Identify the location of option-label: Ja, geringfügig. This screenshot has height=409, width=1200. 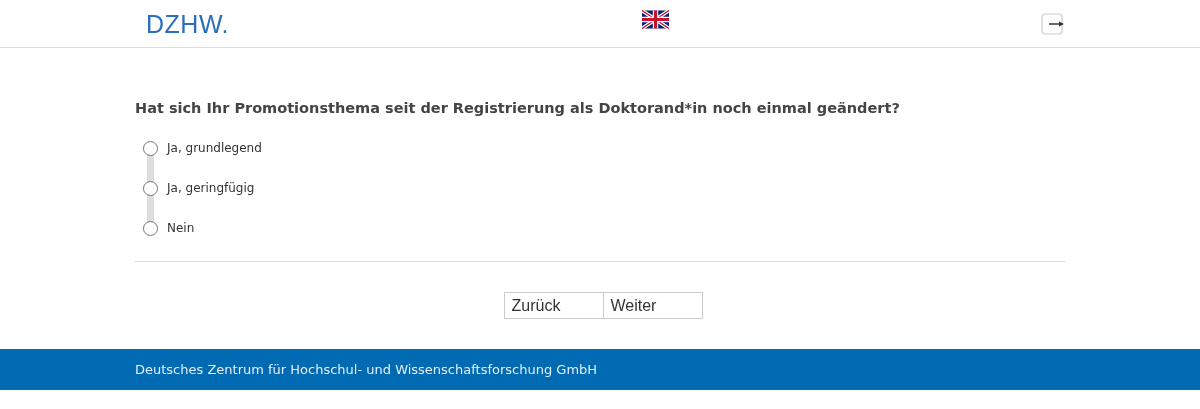
(211, 188).